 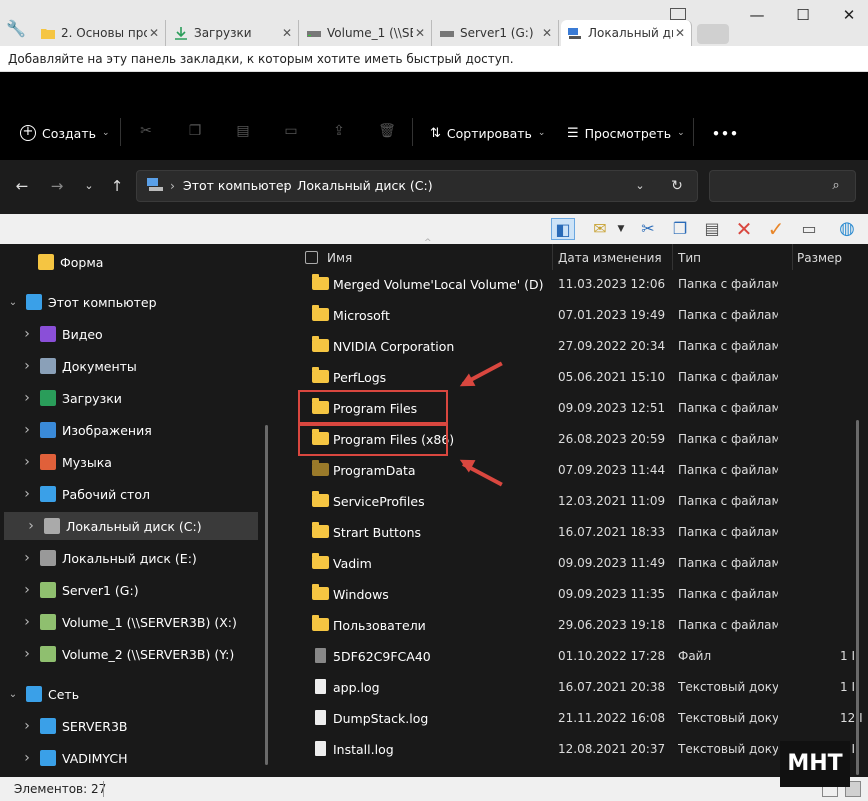 What do you see at coordinates (233, 33) in the screenshot?
I see `tab-1: Загрузки ✕` at bounding box center [233, 33].